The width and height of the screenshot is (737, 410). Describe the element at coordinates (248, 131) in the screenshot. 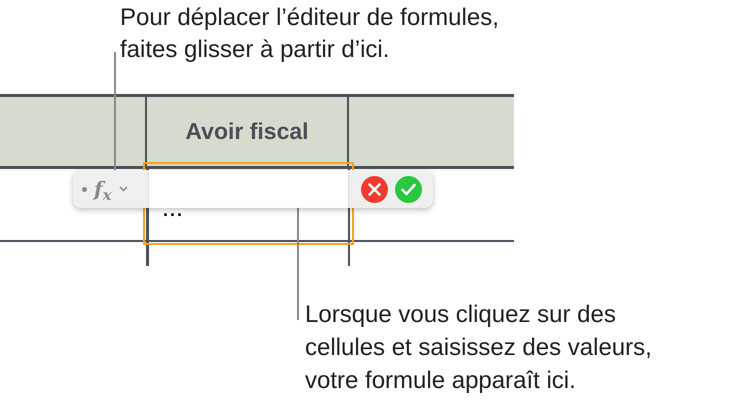

I see `column-header: Avoir fiscal` at that location.